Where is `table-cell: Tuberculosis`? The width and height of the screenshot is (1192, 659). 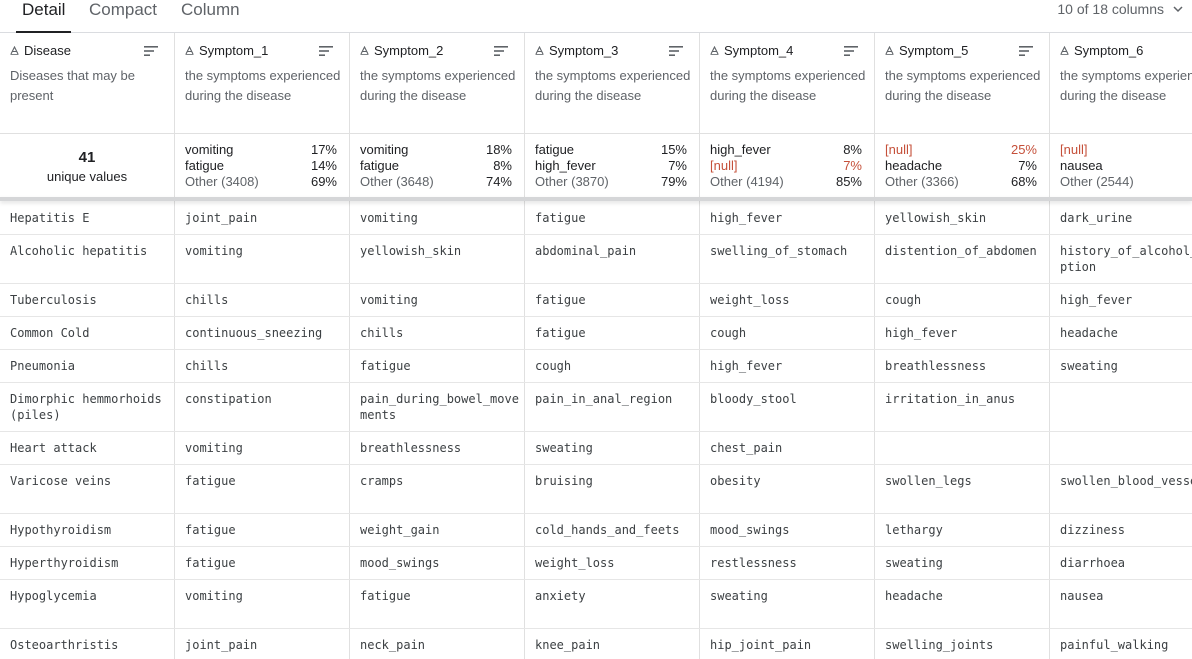
table-cell: Tuberculosis is located at coordinates (90, 300).